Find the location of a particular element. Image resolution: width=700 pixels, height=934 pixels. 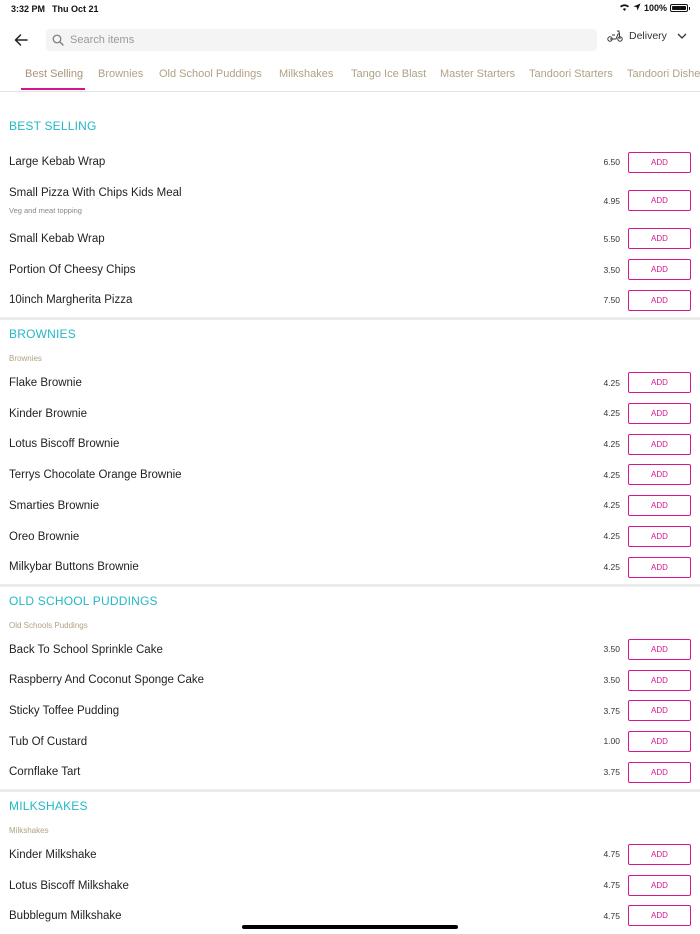

back-button is located at coordinates (21, 40).